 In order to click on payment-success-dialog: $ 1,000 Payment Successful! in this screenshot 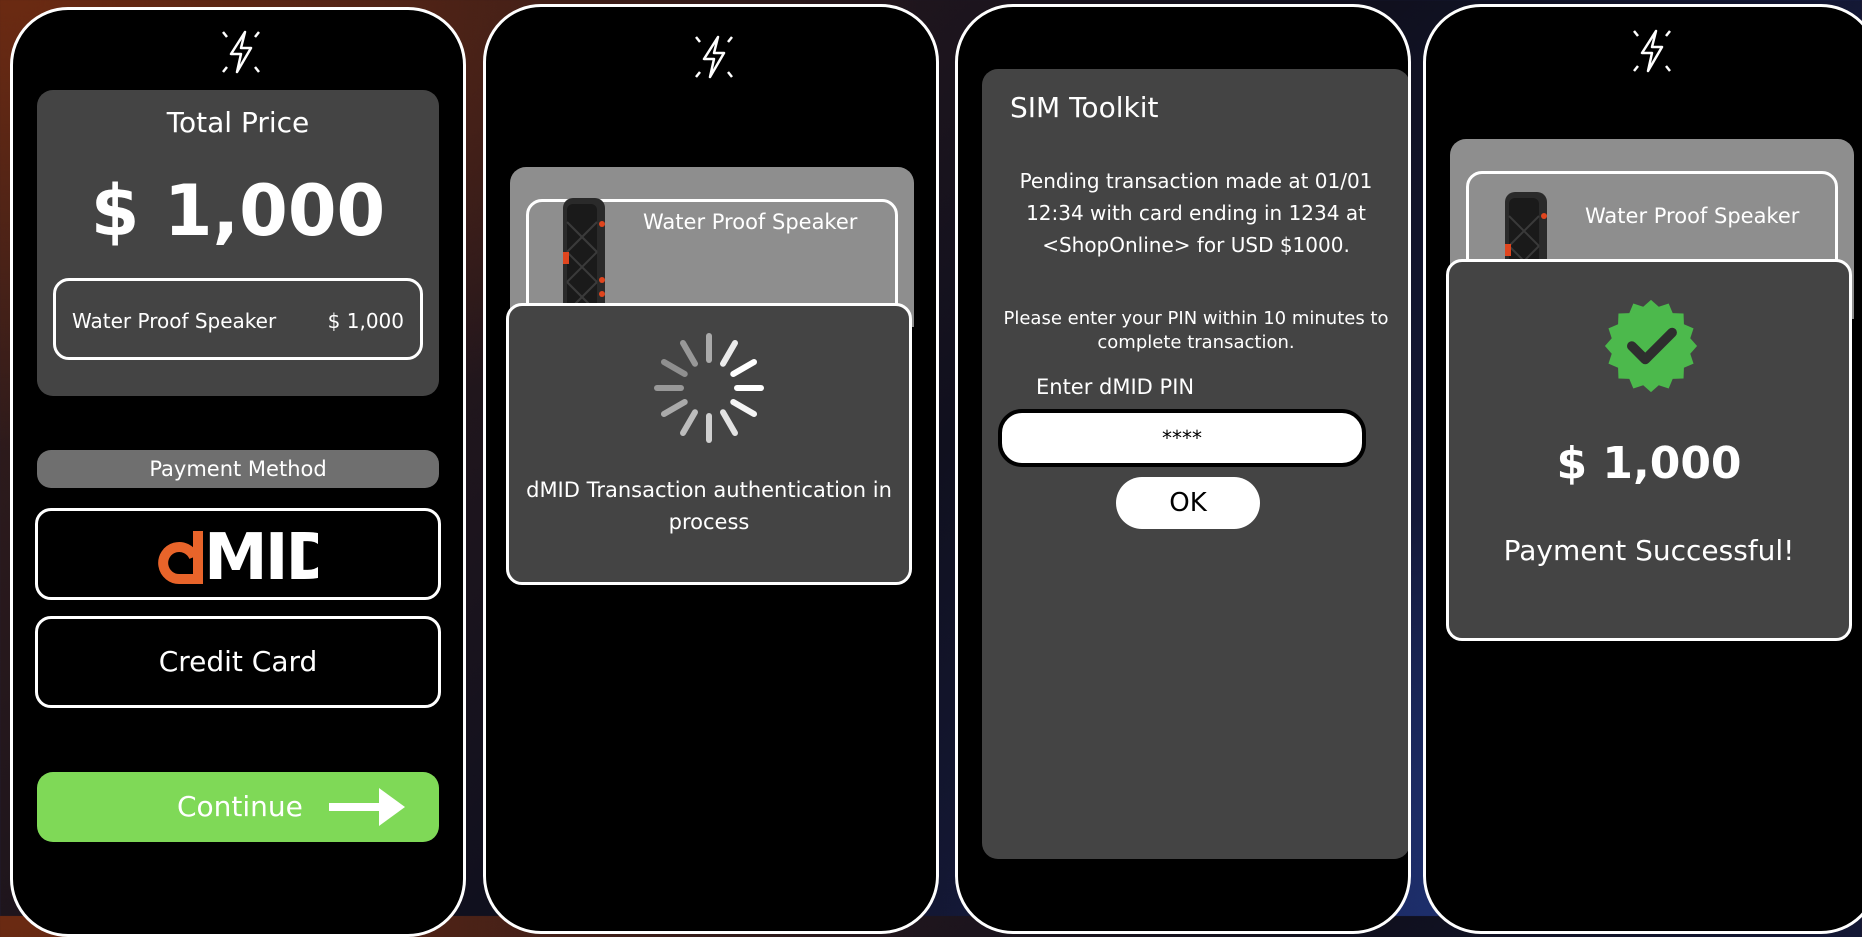, I will do `click(1649, 450)`.